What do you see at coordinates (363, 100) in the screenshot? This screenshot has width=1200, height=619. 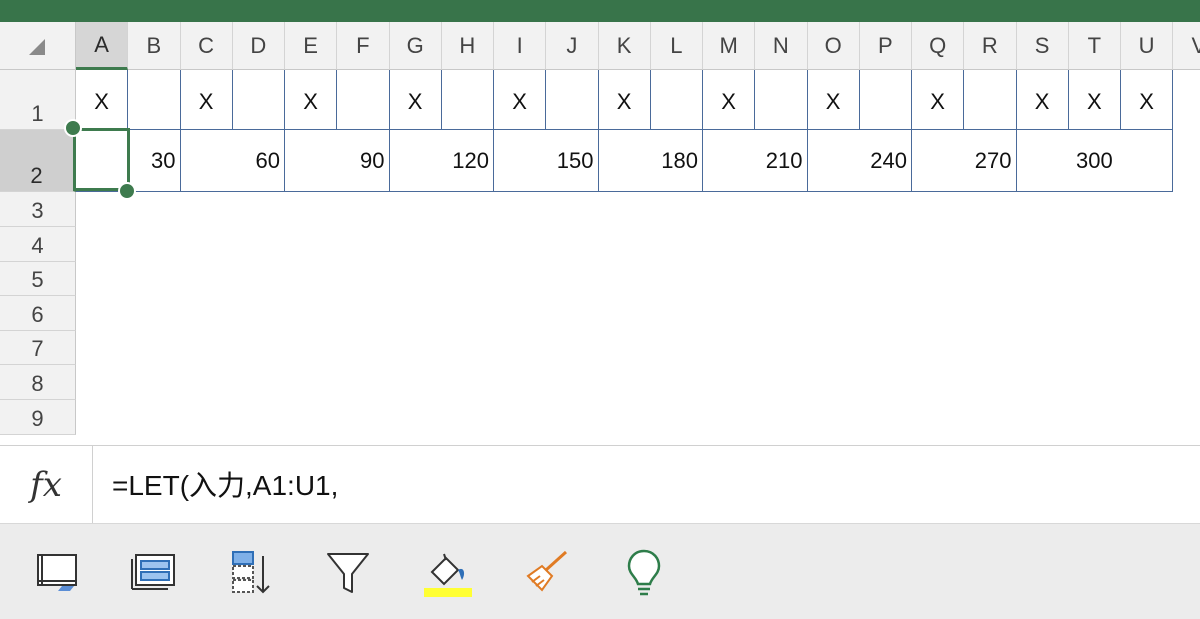 I see `cell-f1` at bounding box center [363, 100].